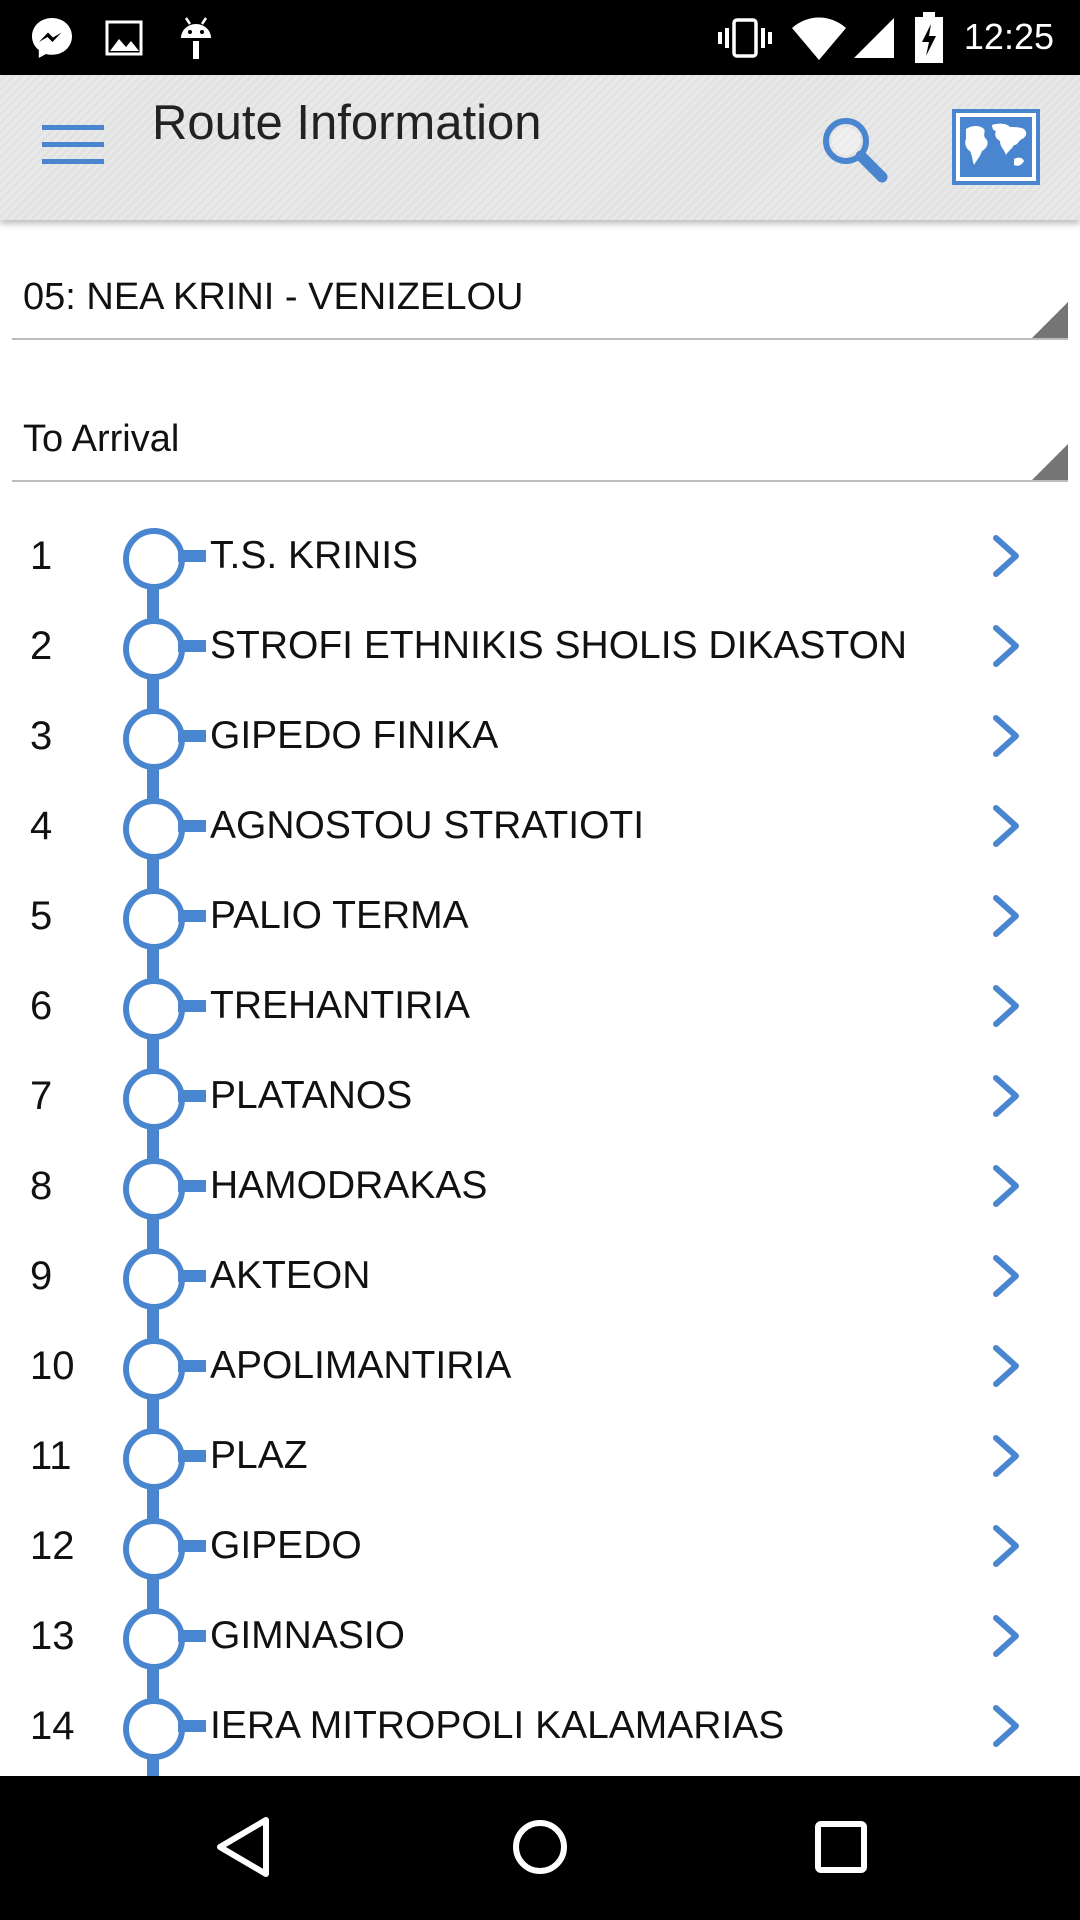 The image size is (1080, 1920). I want to click on stop-row: 4 AGNOSTOU STRATIOTI, so click(540, 825).